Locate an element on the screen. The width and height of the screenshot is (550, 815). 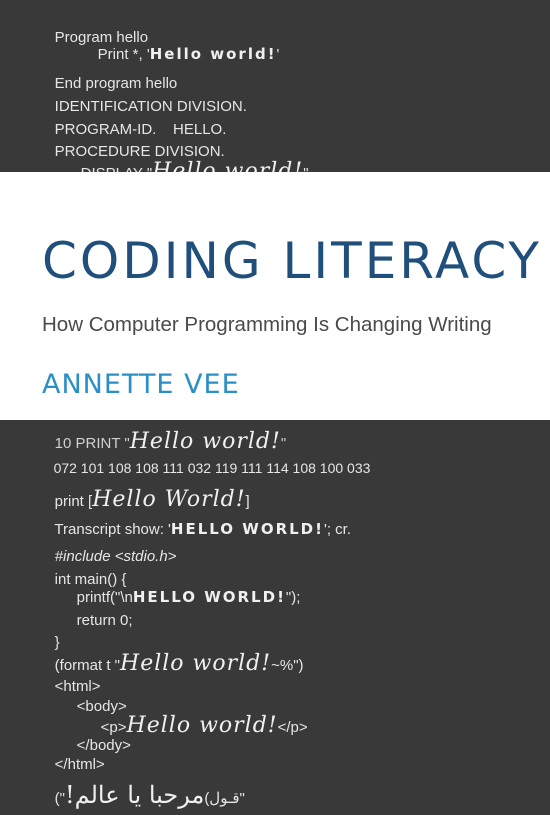
code-text: return 0; is located at coordinates (104, 620).